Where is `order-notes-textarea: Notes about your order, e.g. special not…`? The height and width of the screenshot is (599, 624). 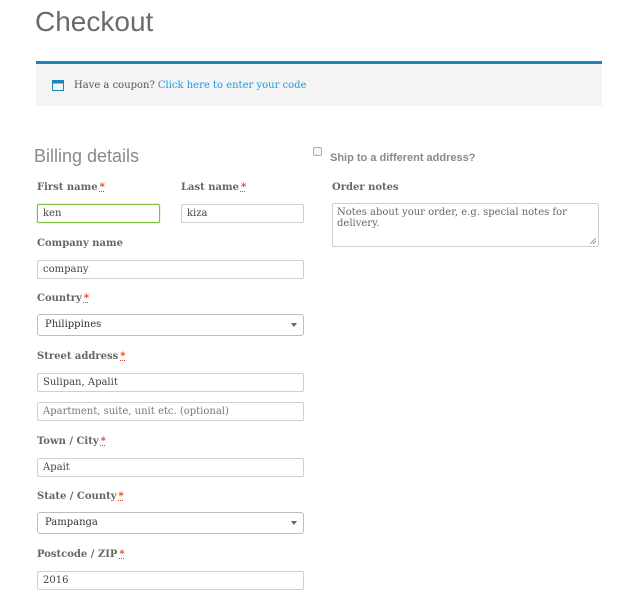 order-notes-textarea: Notes about your order, e.g. special not… is located at coordinates (465, 225).